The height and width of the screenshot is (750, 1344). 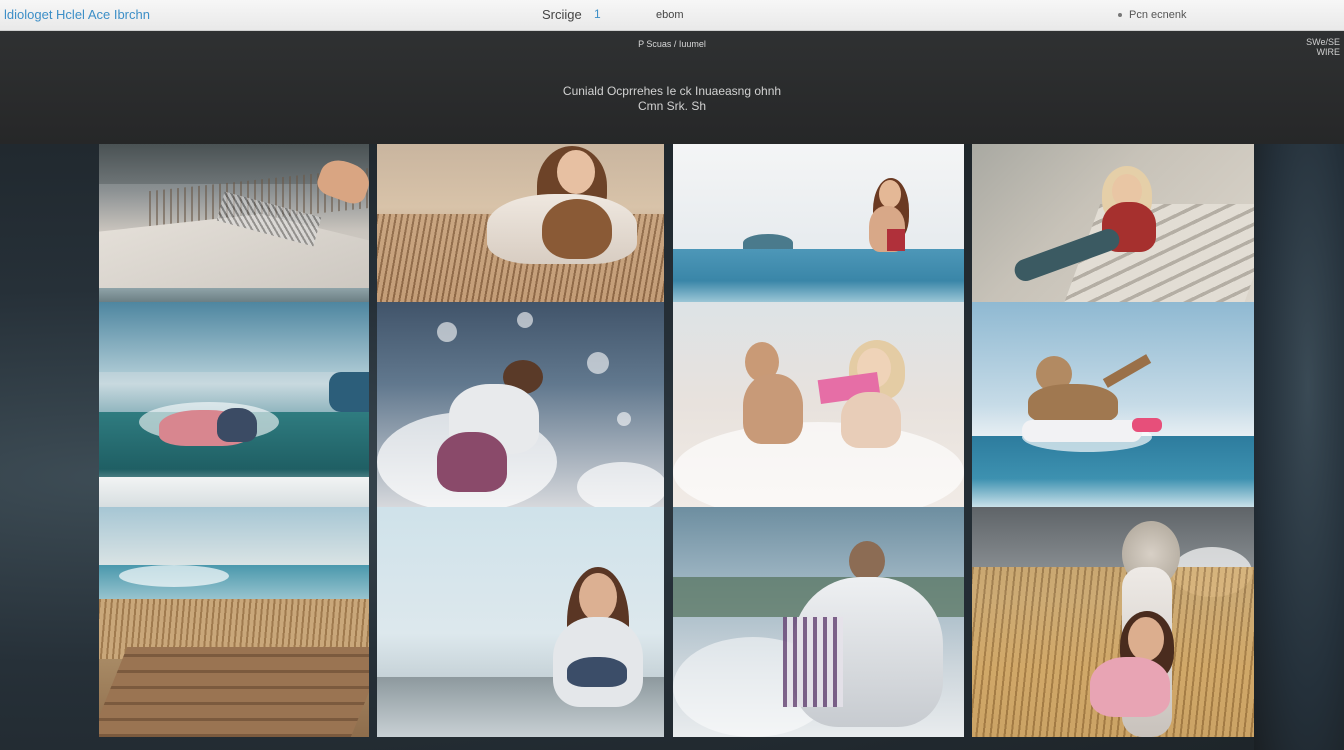 I want to click on search-label: Srciige, so click(x=562, y=14).